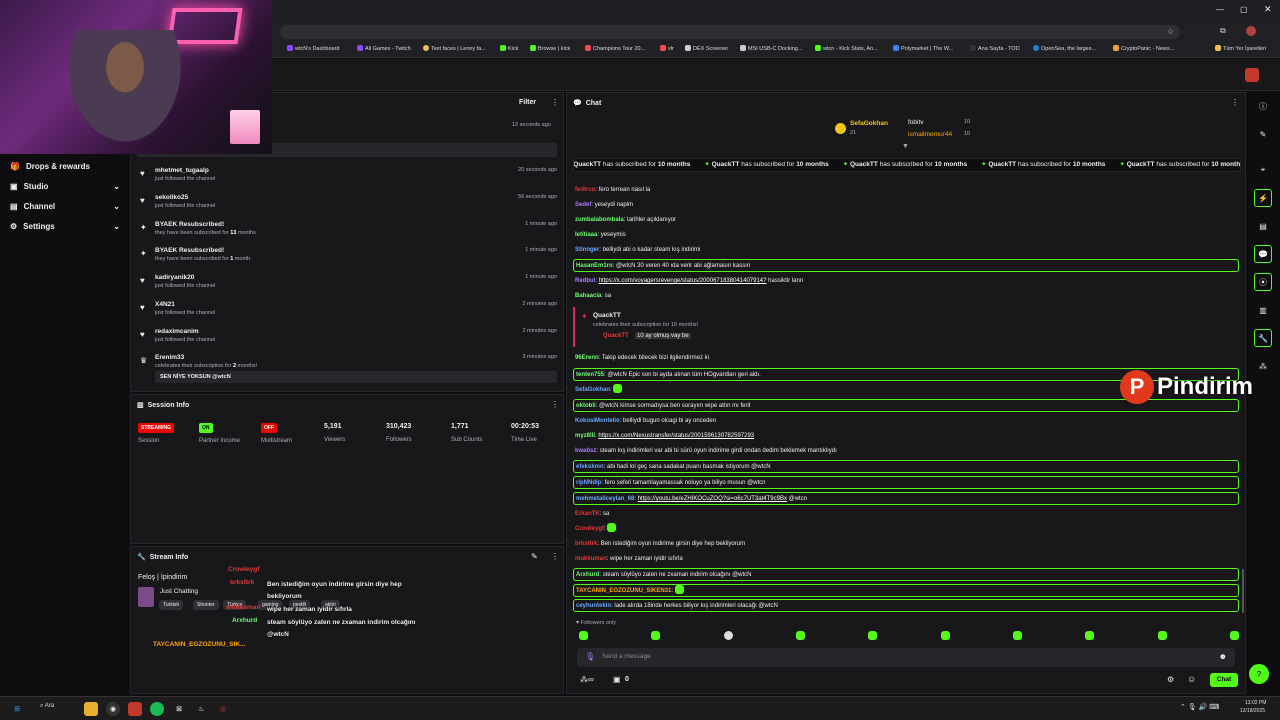  What do you see at coordinates (585, 281) in the screenshot?
I see `chat-username: Redbul` at bounding box center [585, 281].